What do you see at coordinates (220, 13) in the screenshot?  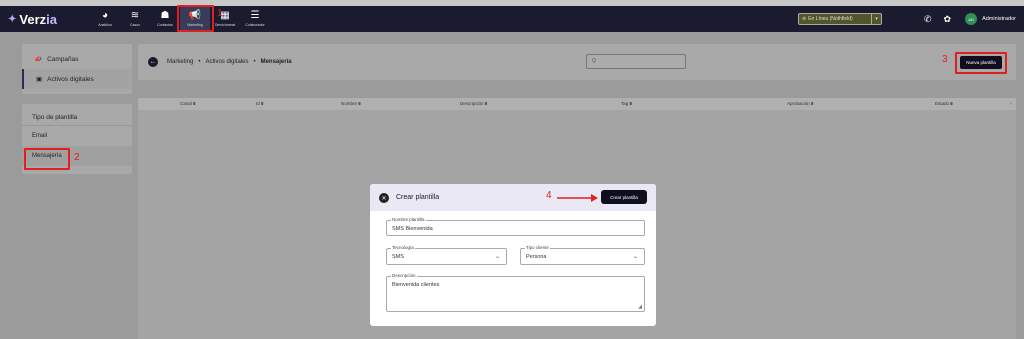 I see `annotation-number-1: 1` at bounding box center [220, 13].